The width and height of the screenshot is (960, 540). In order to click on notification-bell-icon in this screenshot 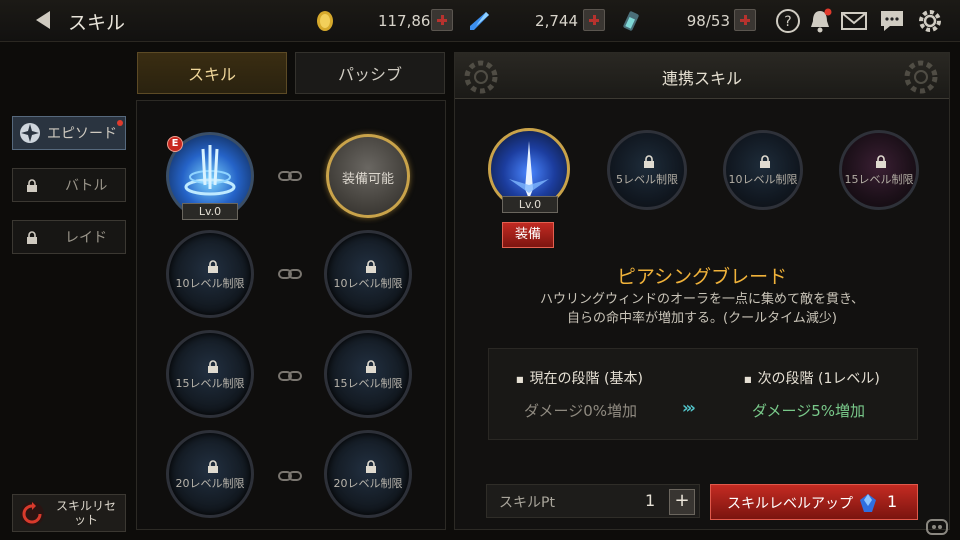, I will do `click(820, 21)`.